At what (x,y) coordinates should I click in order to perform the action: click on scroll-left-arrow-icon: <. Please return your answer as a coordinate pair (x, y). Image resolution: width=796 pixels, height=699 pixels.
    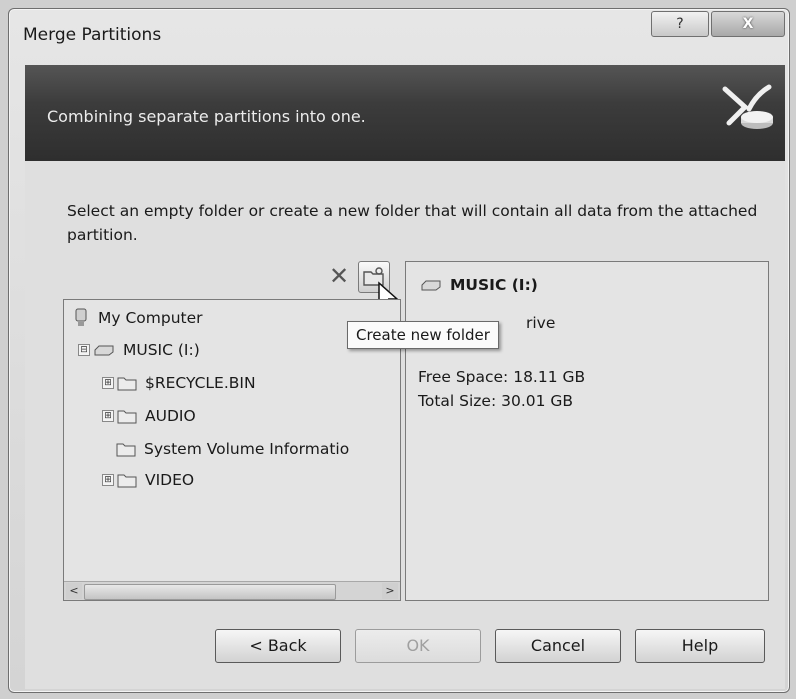
    Looking at the image, I should click on (74, 591).